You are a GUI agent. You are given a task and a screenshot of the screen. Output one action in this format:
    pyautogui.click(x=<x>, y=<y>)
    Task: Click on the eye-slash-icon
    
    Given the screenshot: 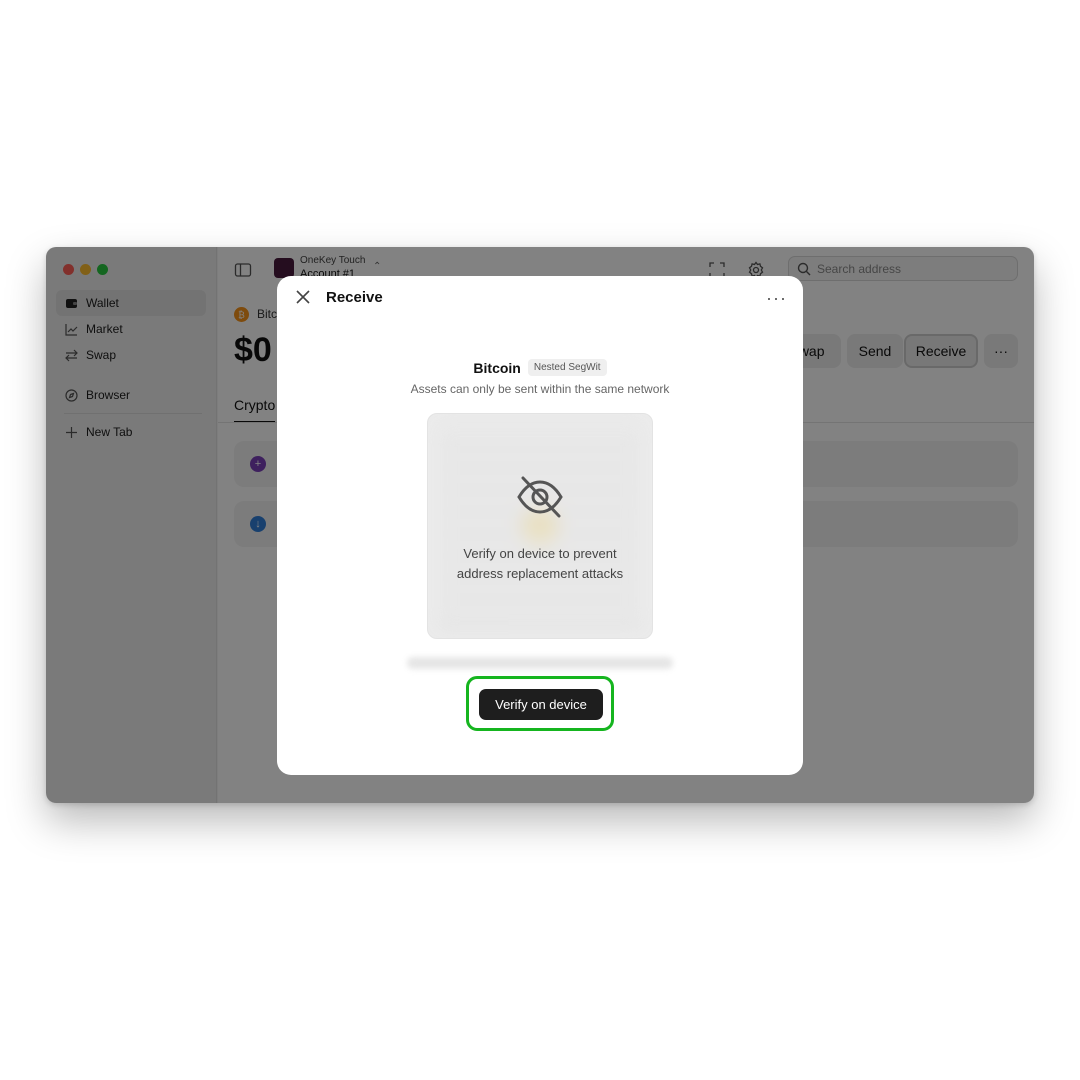 What is the action you would take?
    pyautogui.click(x=540, y=497)
    